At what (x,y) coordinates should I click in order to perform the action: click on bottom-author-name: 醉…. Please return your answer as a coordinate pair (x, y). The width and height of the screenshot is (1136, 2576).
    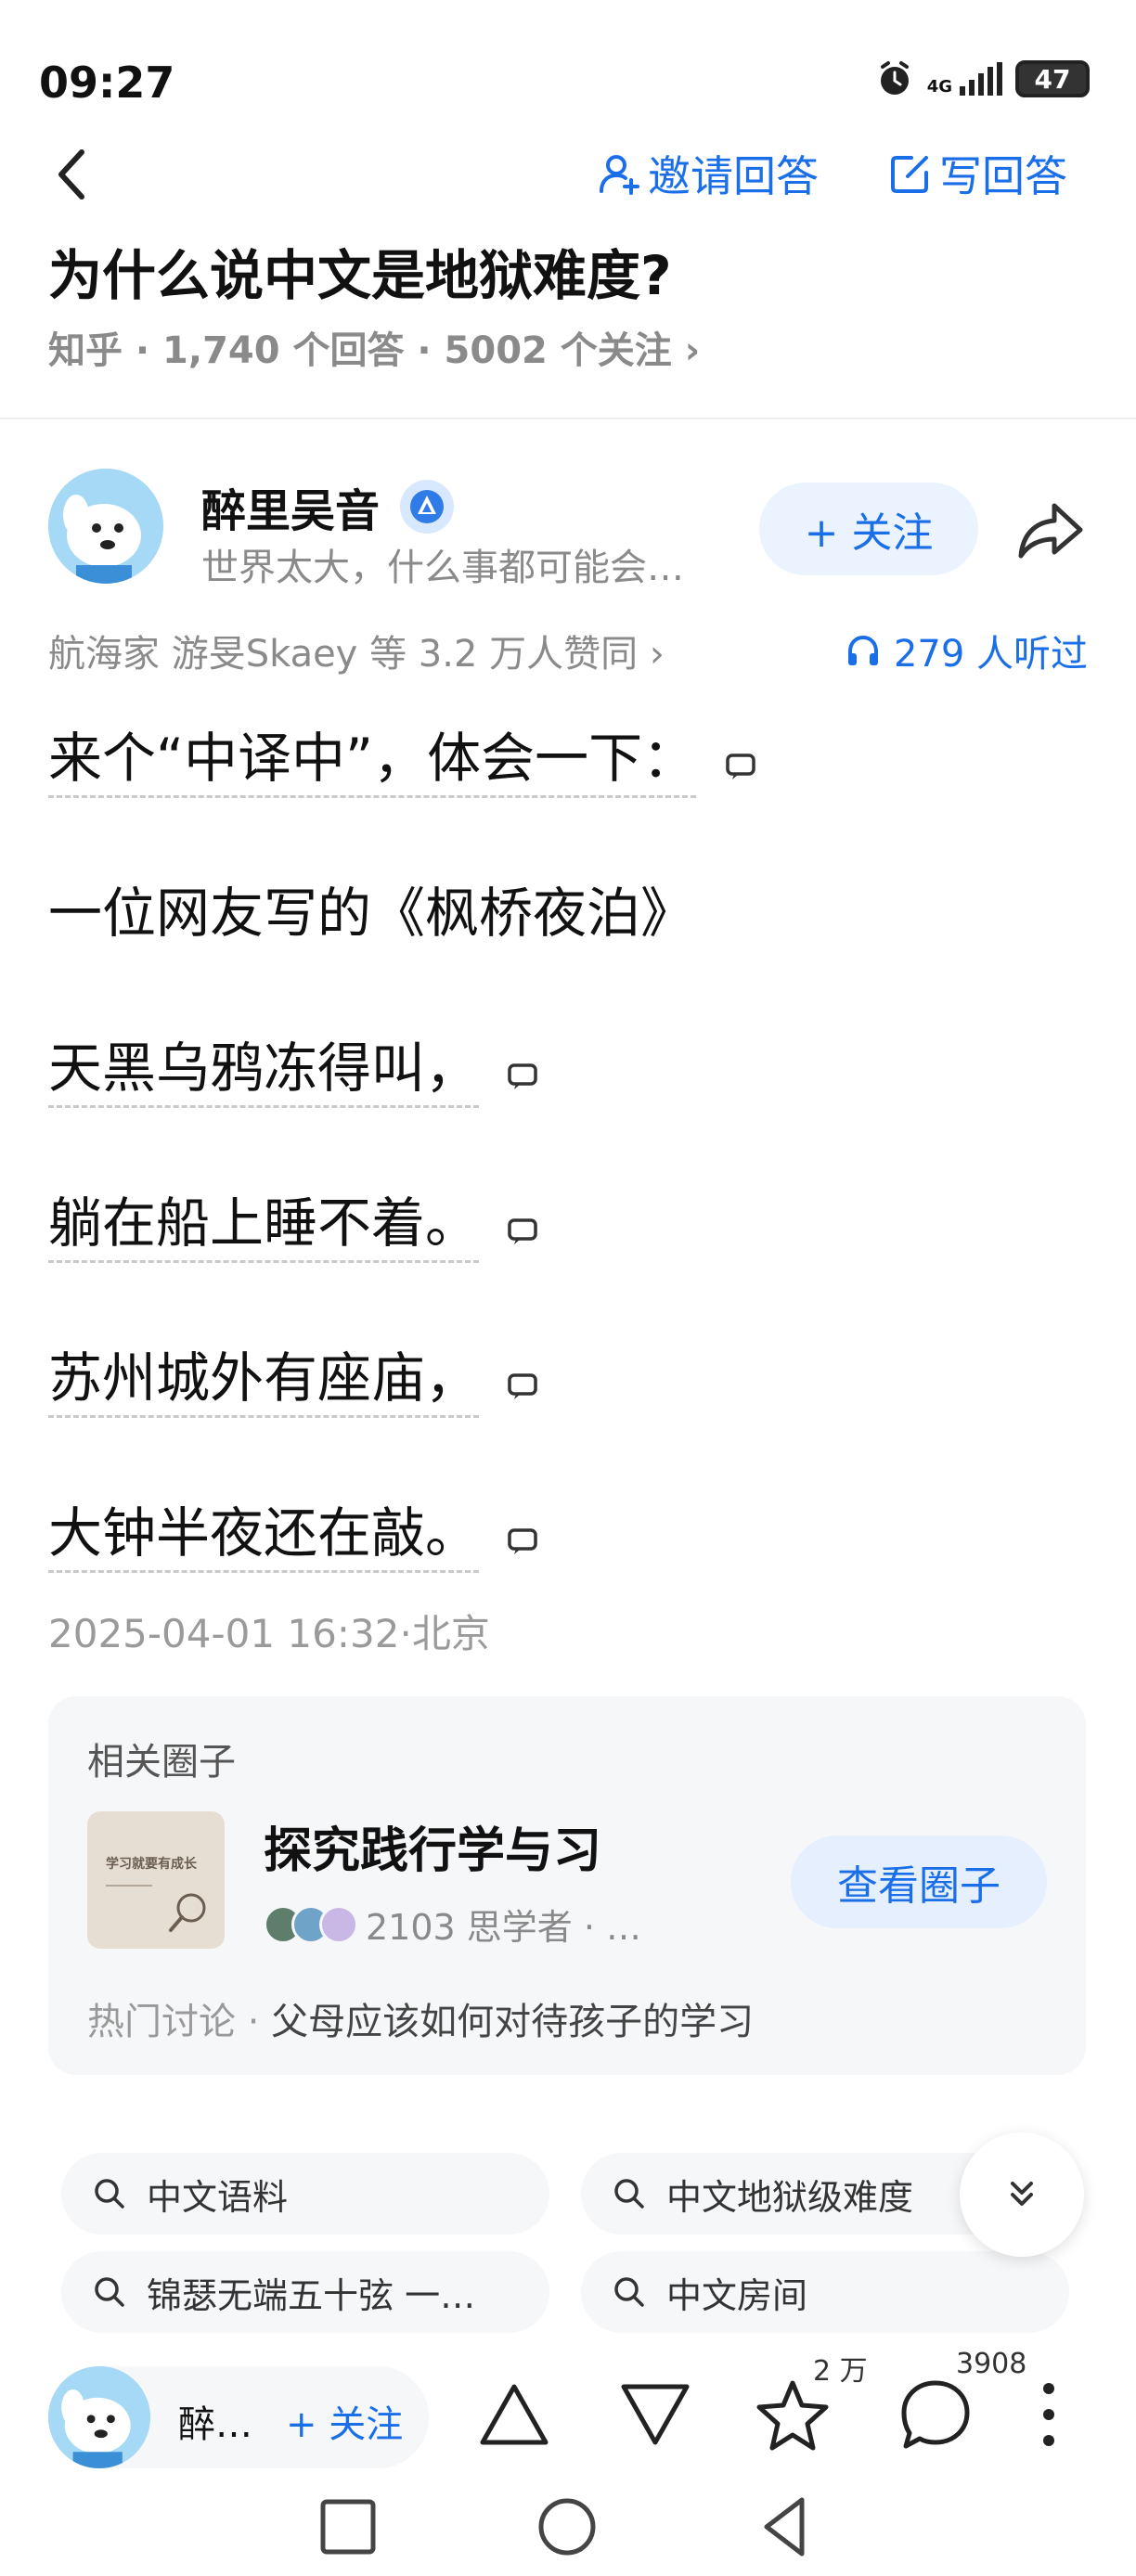
    Looking at the image, I should click on (215, 2424).